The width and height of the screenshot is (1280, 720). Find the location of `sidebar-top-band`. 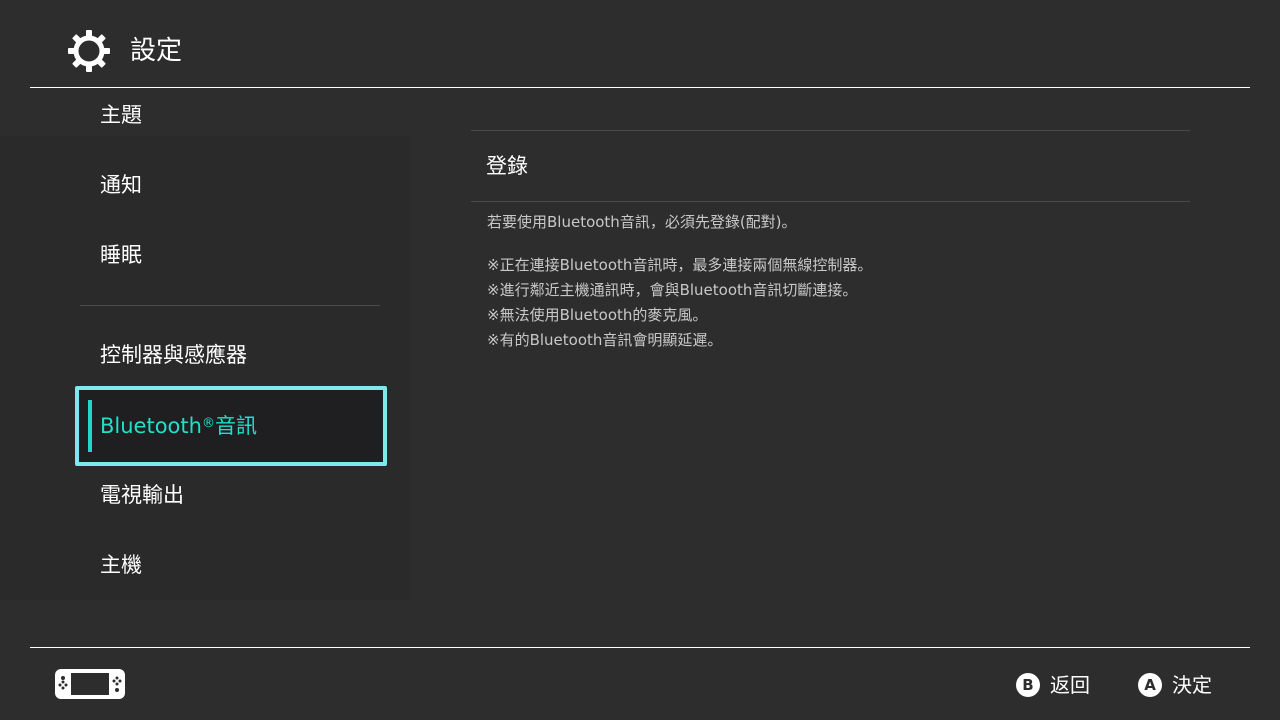

sidebar-top-band is located at coordinates (205, 112).